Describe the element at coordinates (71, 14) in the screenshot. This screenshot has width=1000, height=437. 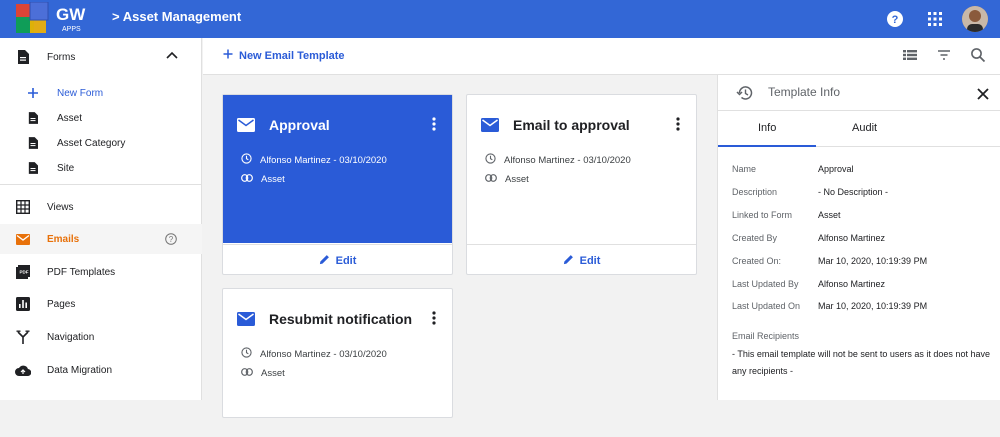
I see `svg-text: GW` at that location.